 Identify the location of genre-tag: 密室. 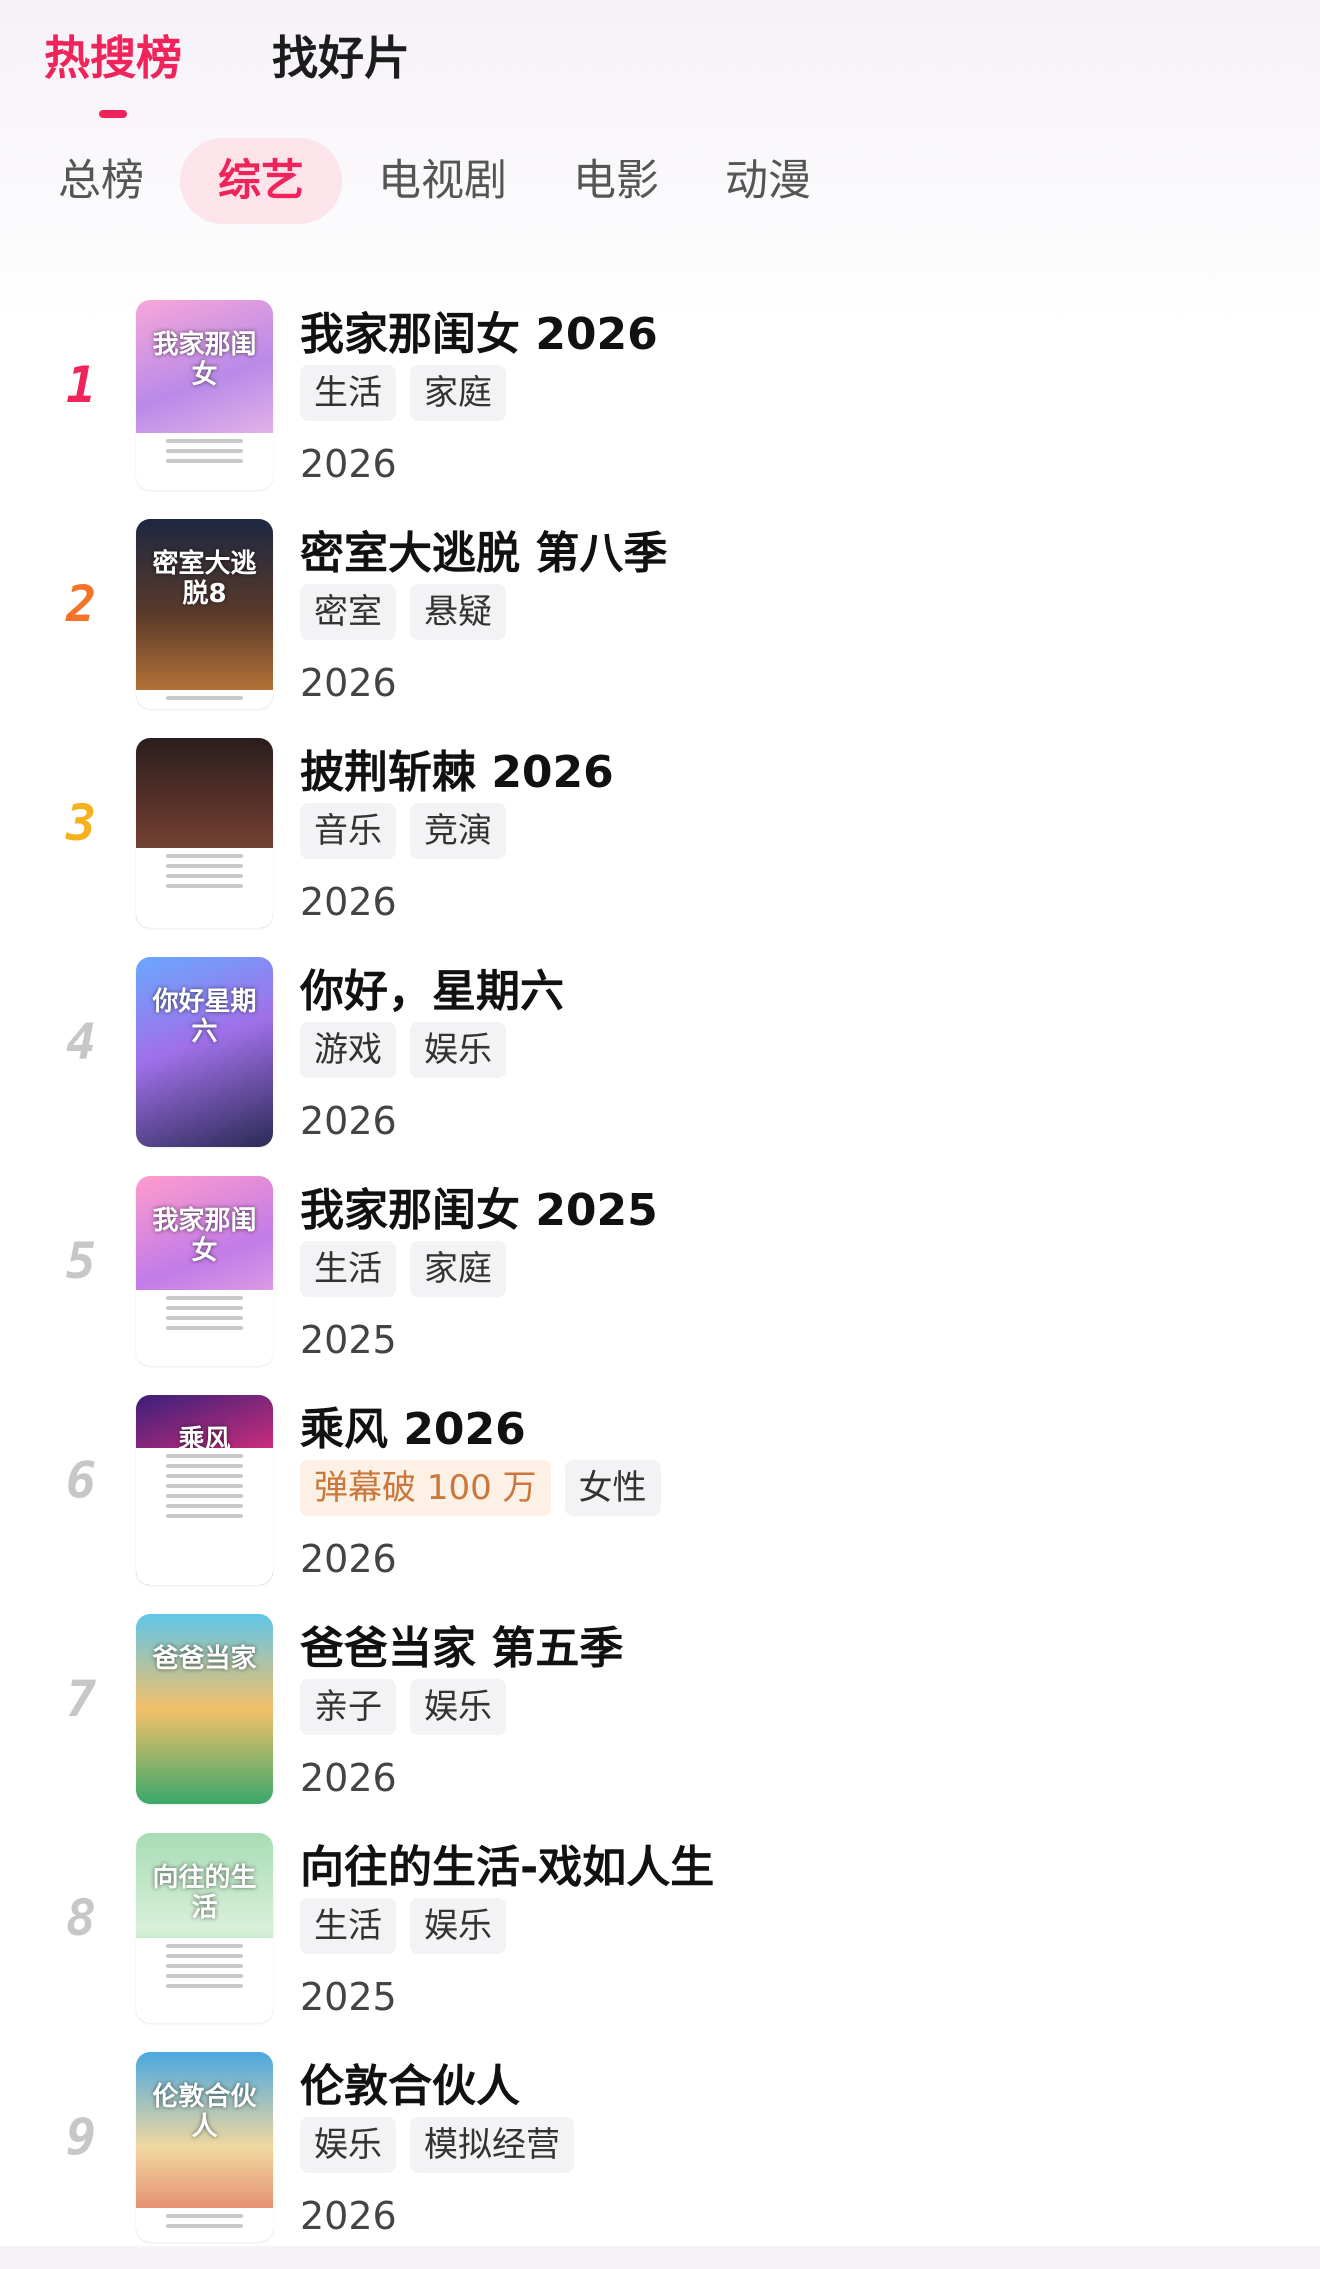
(348, 612).